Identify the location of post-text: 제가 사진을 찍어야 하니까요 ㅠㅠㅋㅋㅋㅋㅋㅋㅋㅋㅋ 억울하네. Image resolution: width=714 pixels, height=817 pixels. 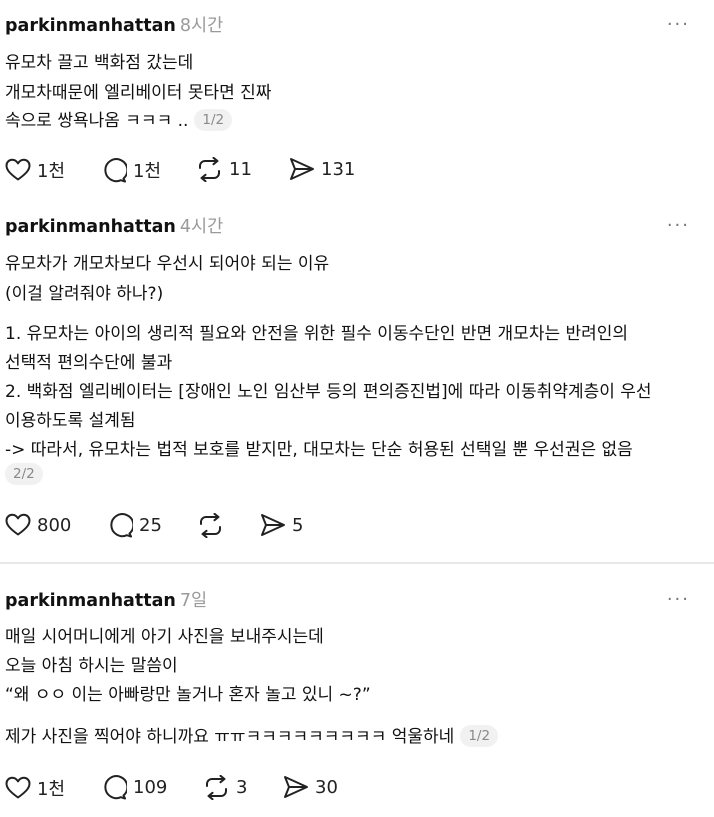
(230, 737).